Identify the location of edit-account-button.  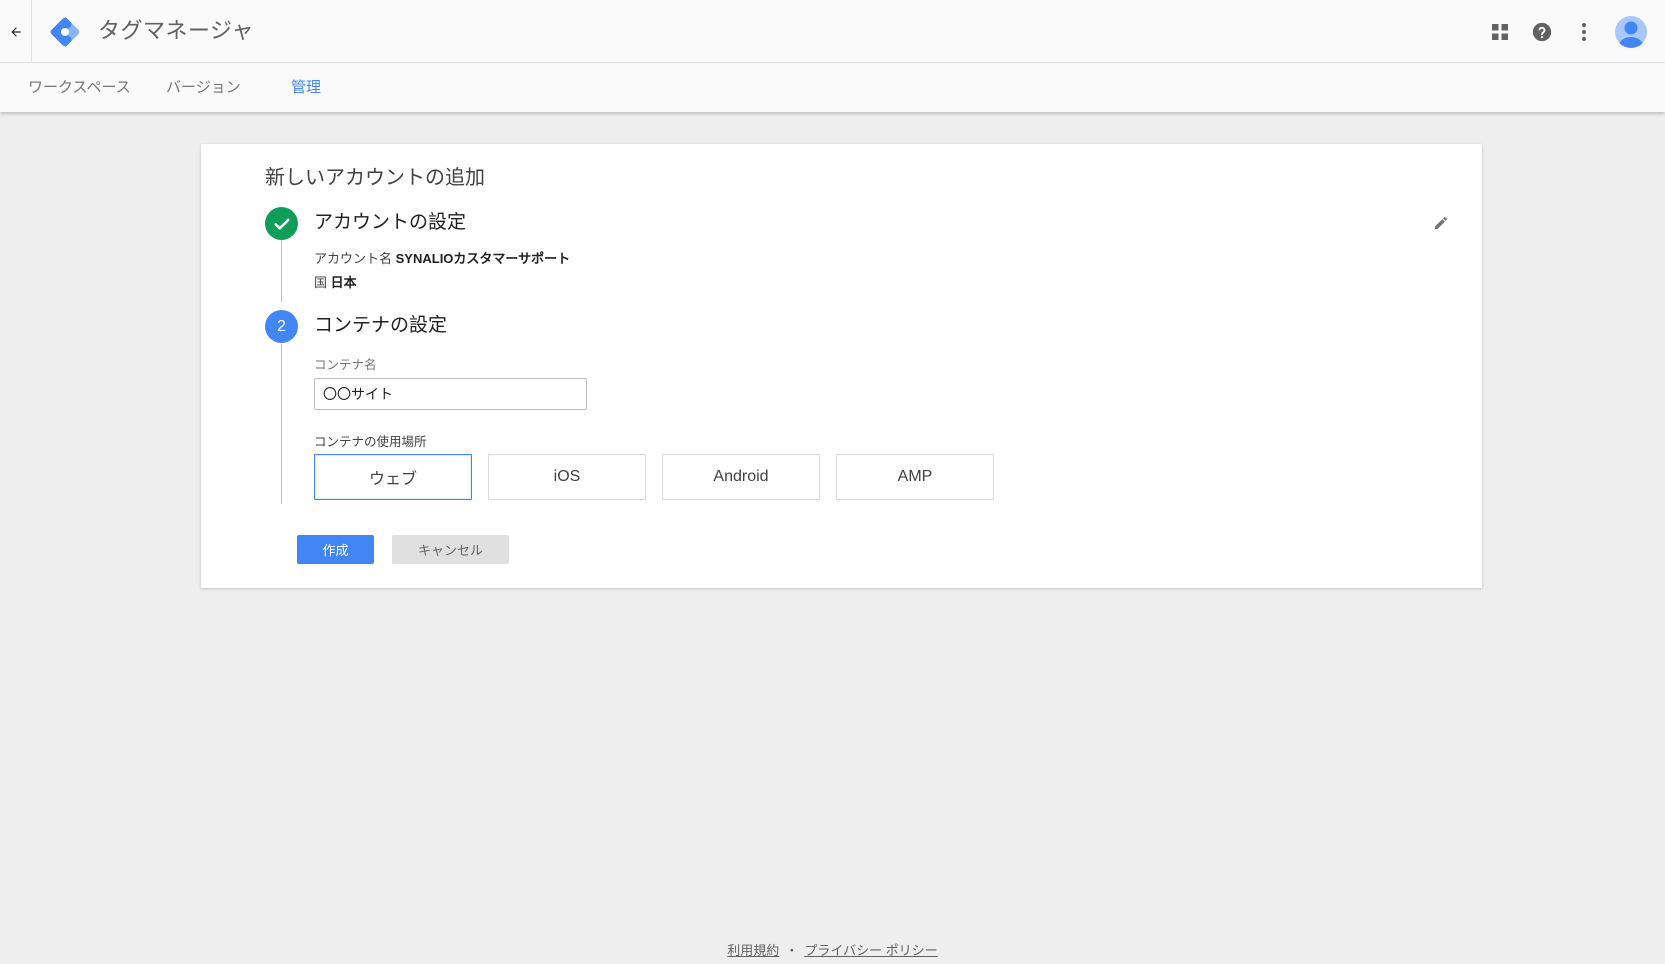
(1441, 223).